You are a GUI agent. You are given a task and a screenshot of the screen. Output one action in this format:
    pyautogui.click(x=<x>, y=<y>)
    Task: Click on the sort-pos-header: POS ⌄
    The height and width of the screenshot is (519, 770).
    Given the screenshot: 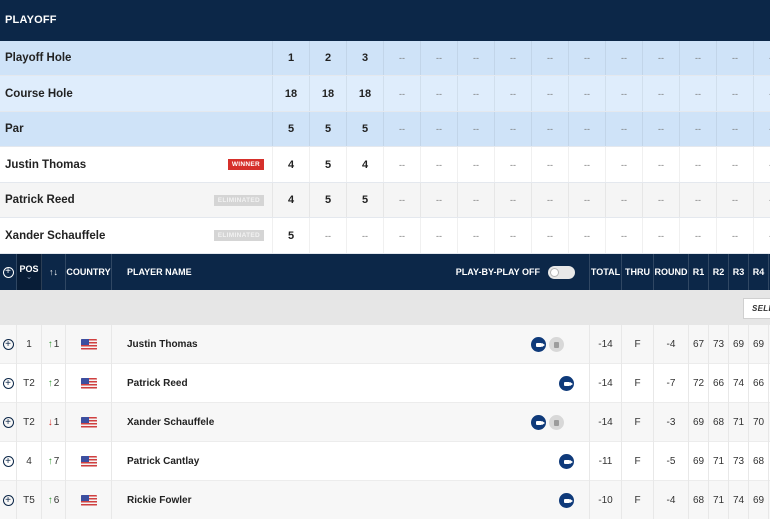 What is the action you would take?
    pyautogui.click(x=29, y=272)
    